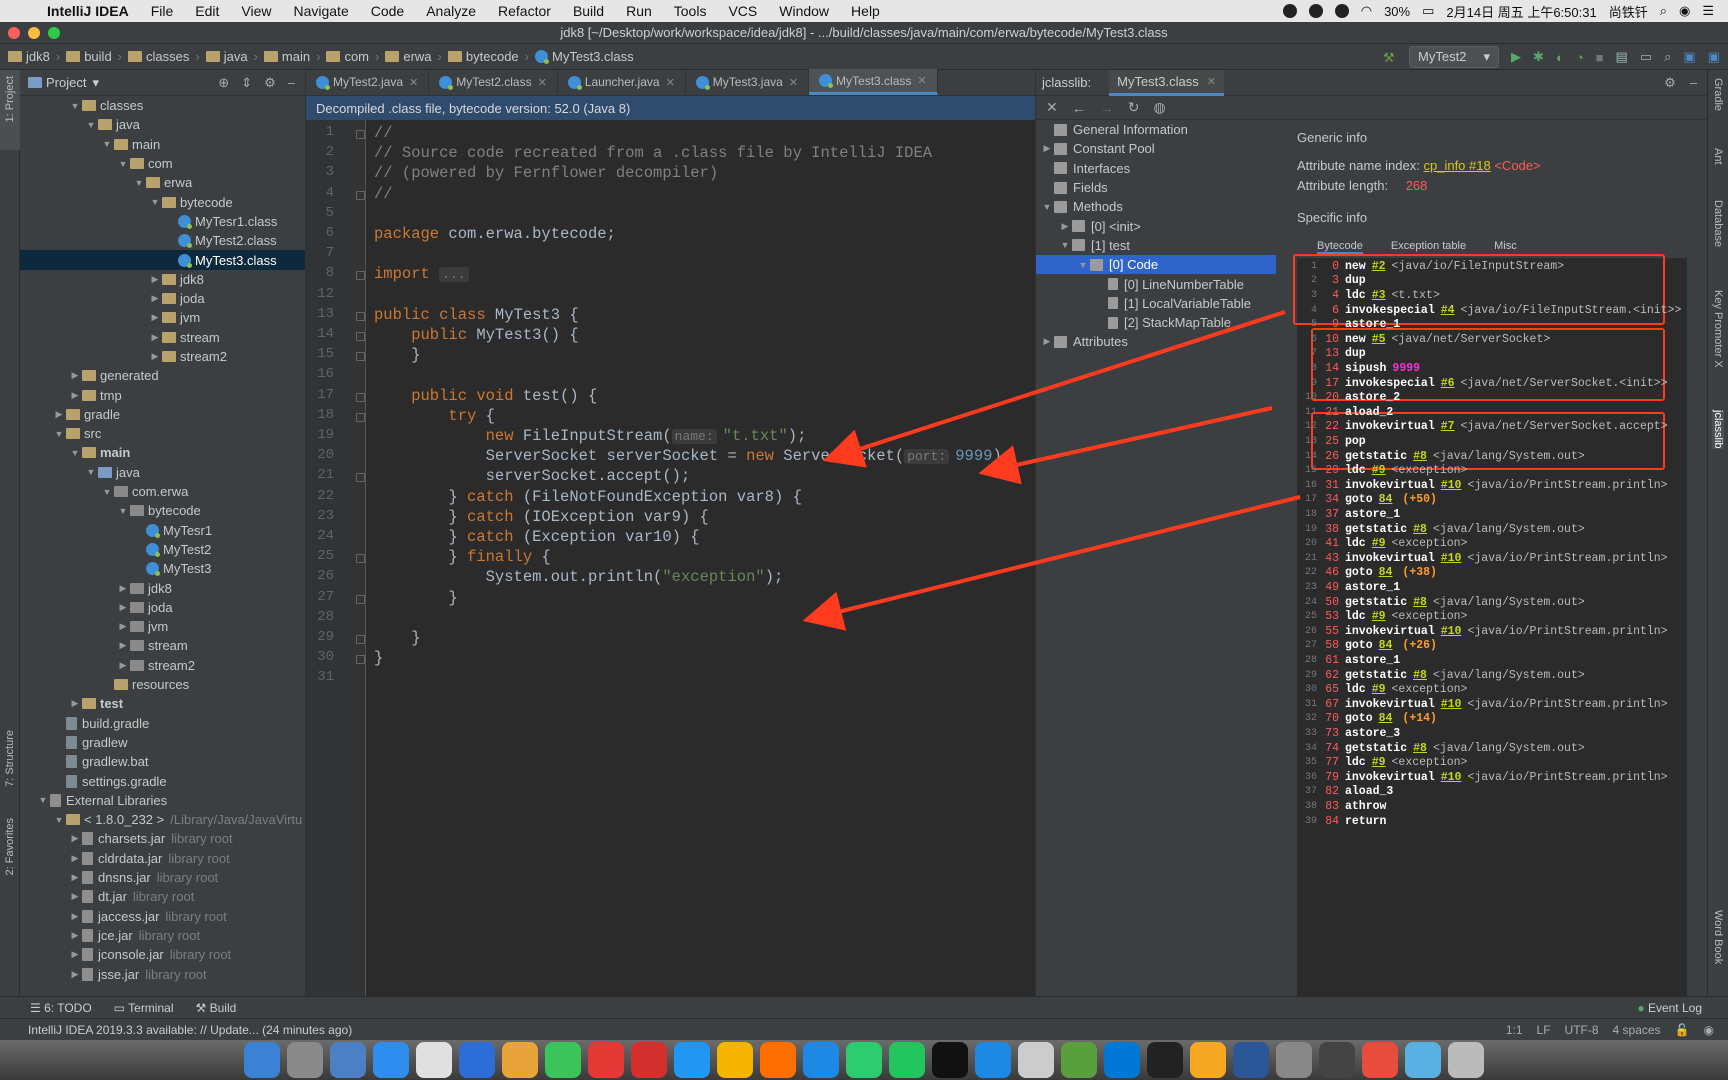 The image size is (1728, 1080). I want to click on plugin-icon: ▣, so click(1714, 57).